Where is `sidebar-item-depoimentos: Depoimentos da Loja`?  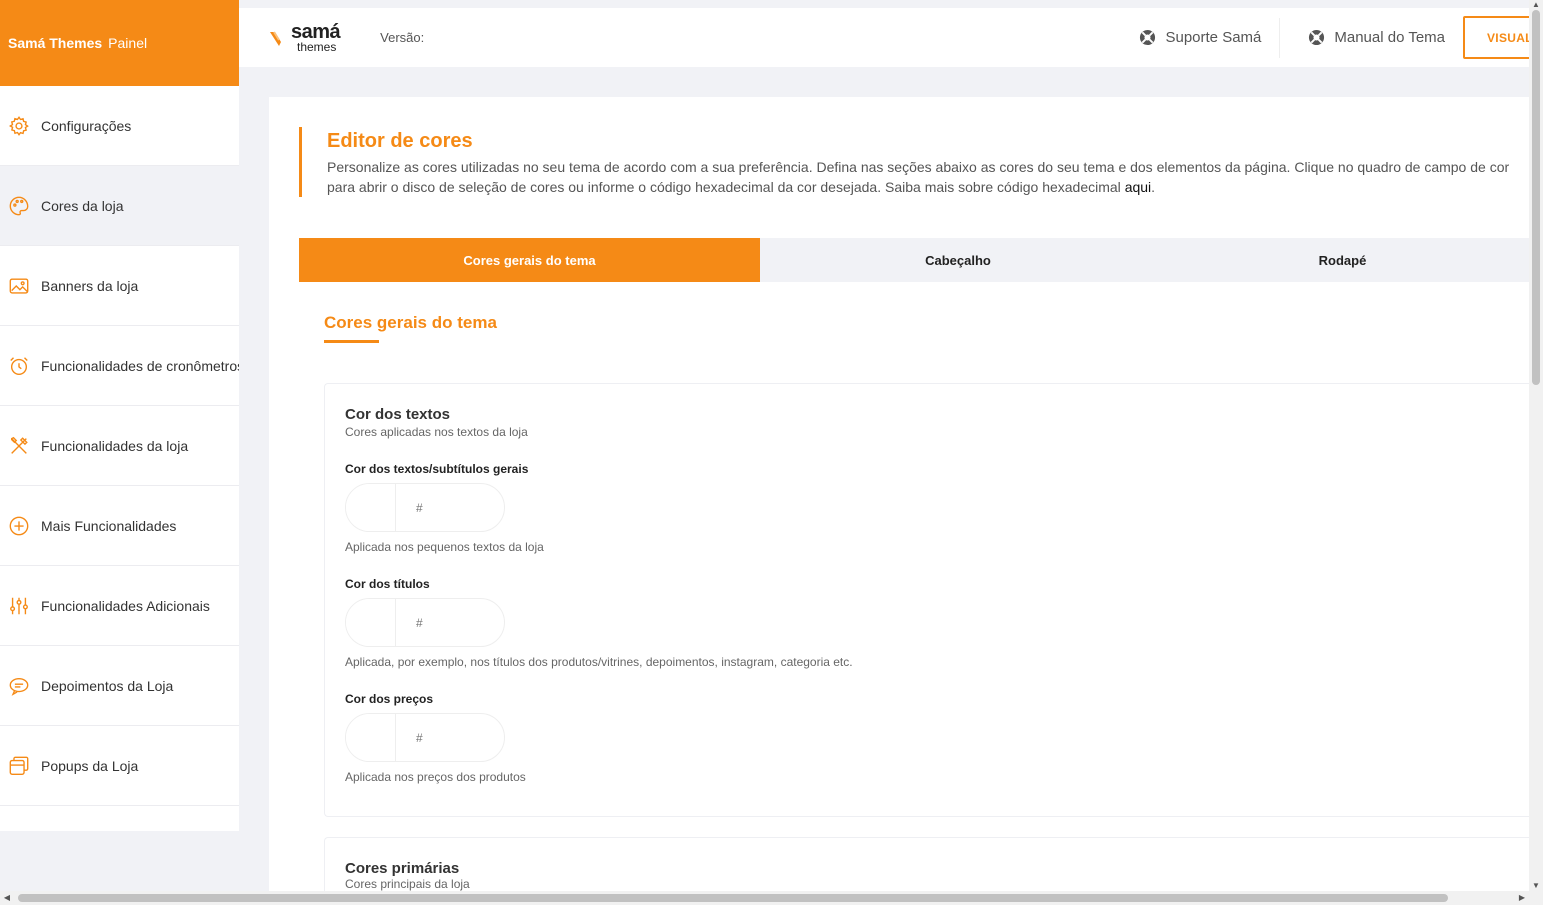
sidebar-item-depoimentos: Depoimentos da Loja is located at coordinates (119, 686).